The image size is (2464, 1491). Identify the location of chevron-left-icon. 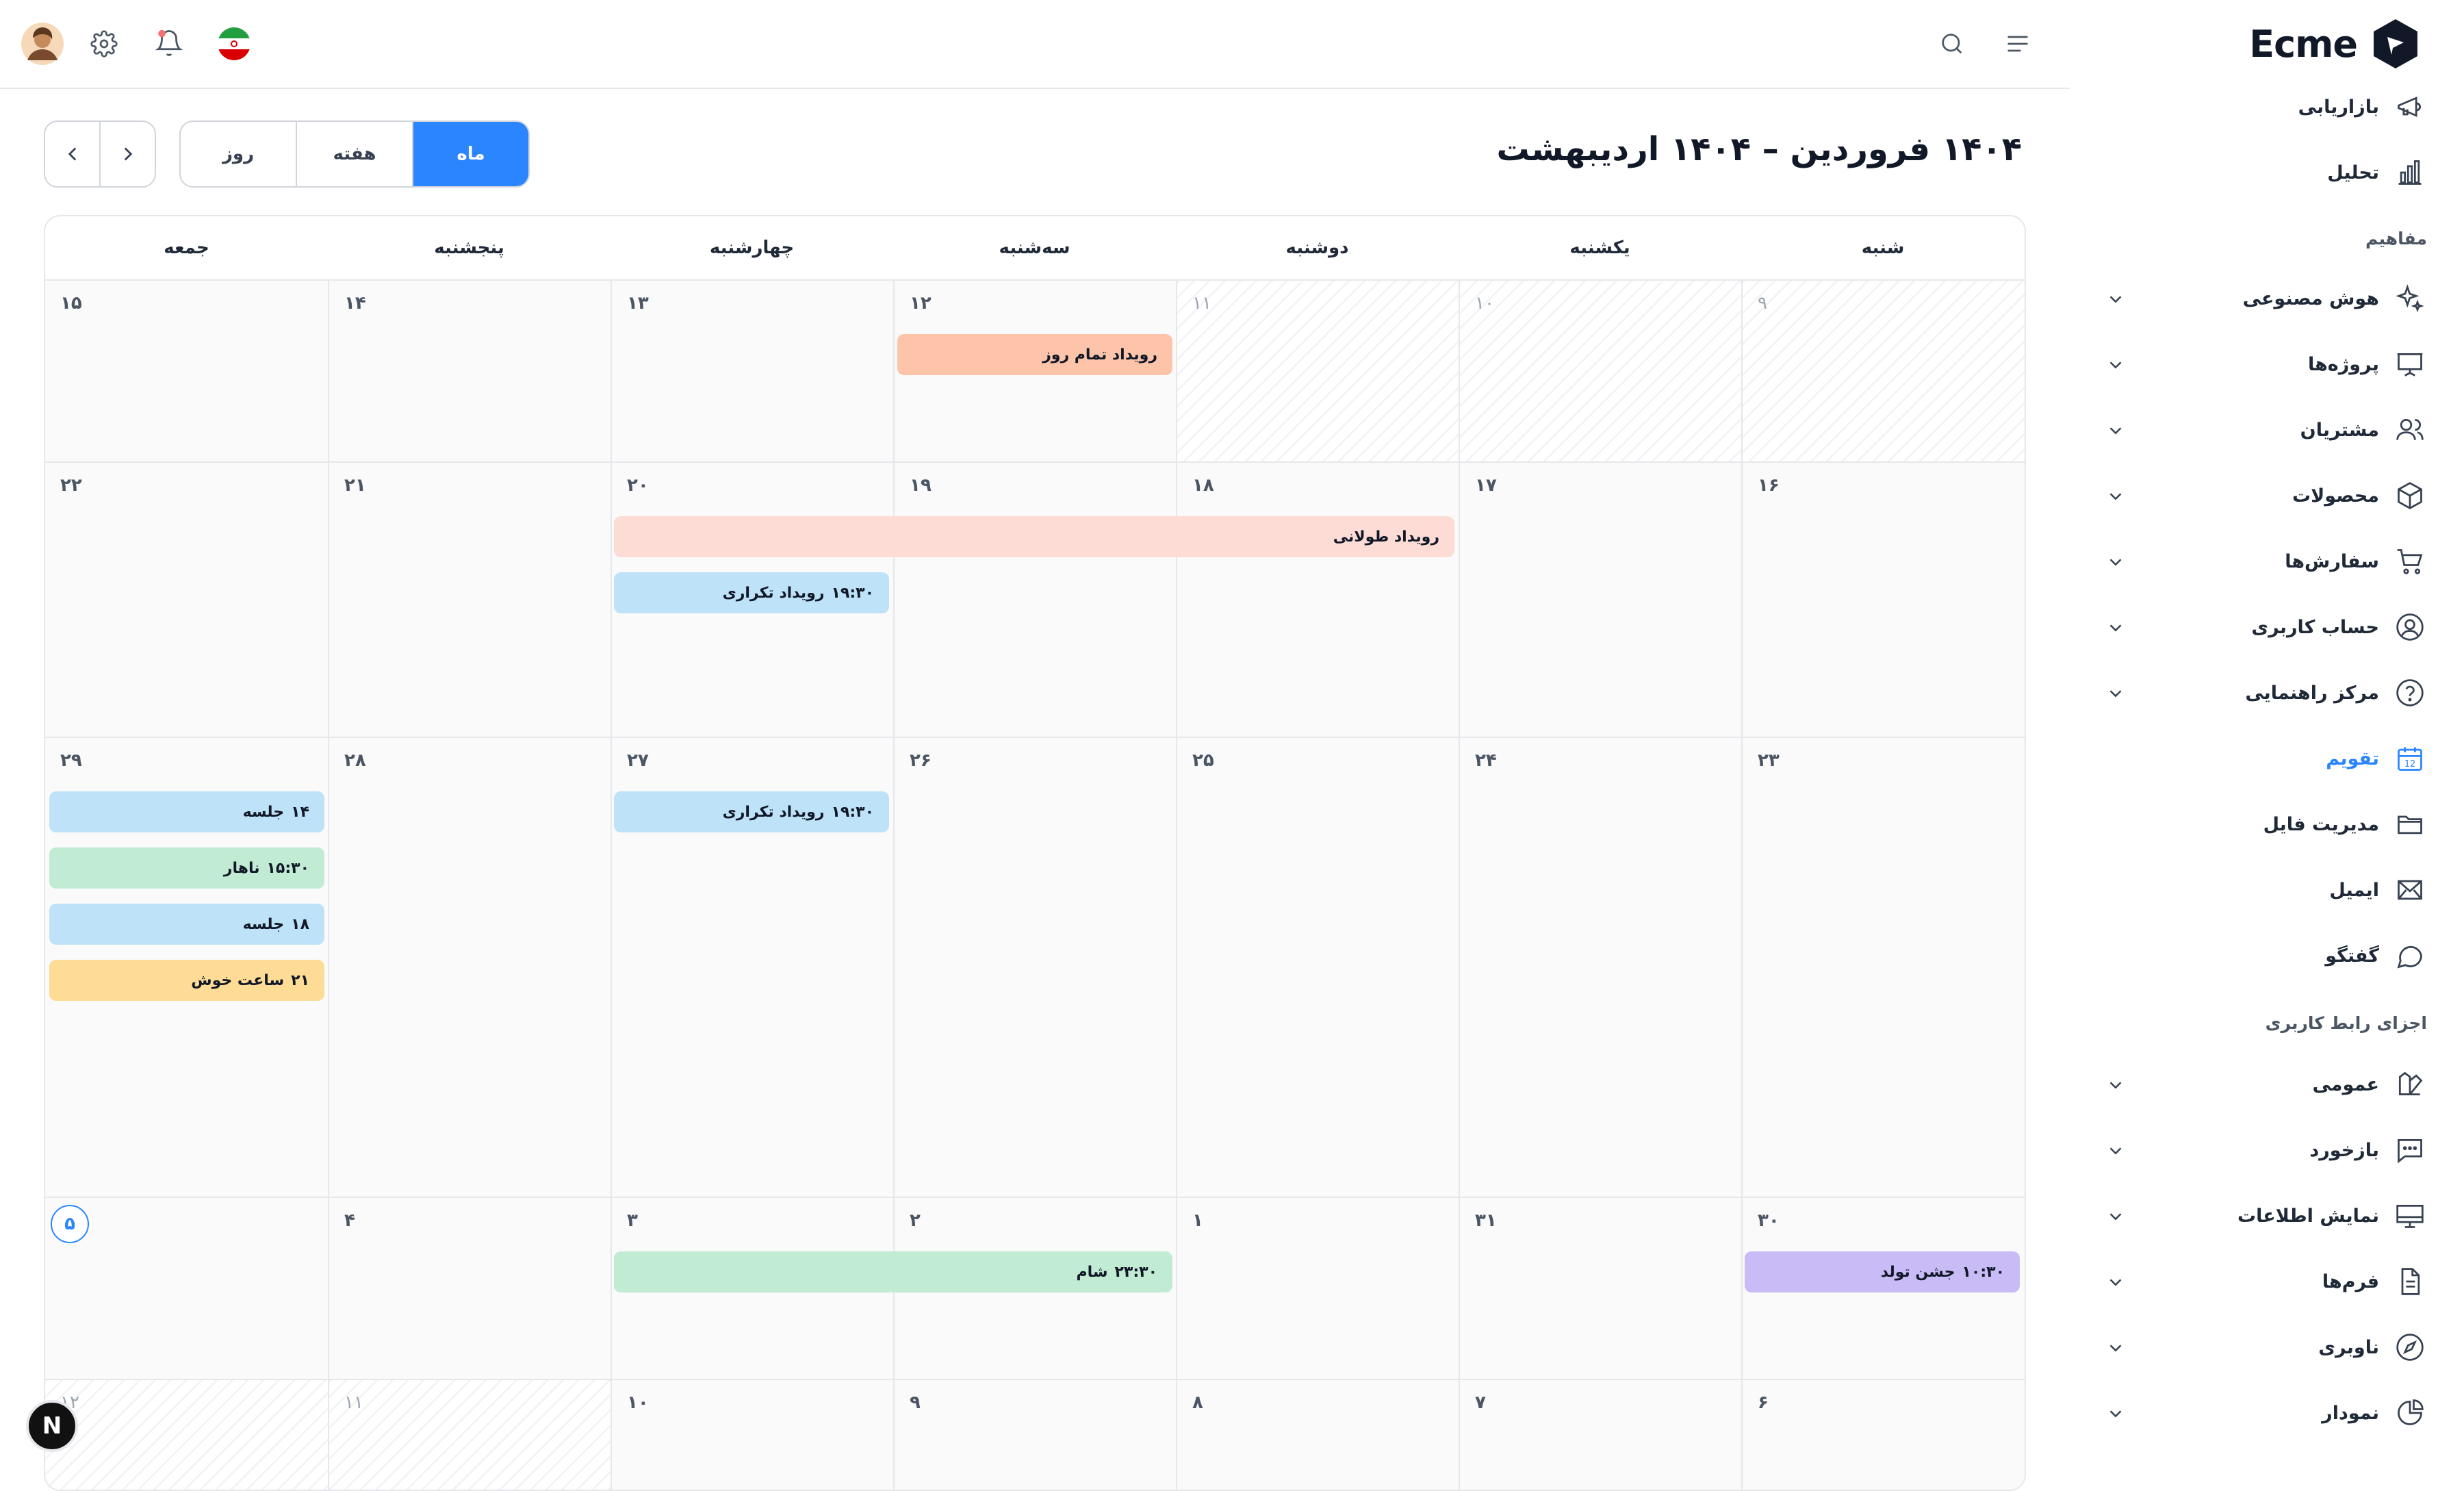
(72, 154).